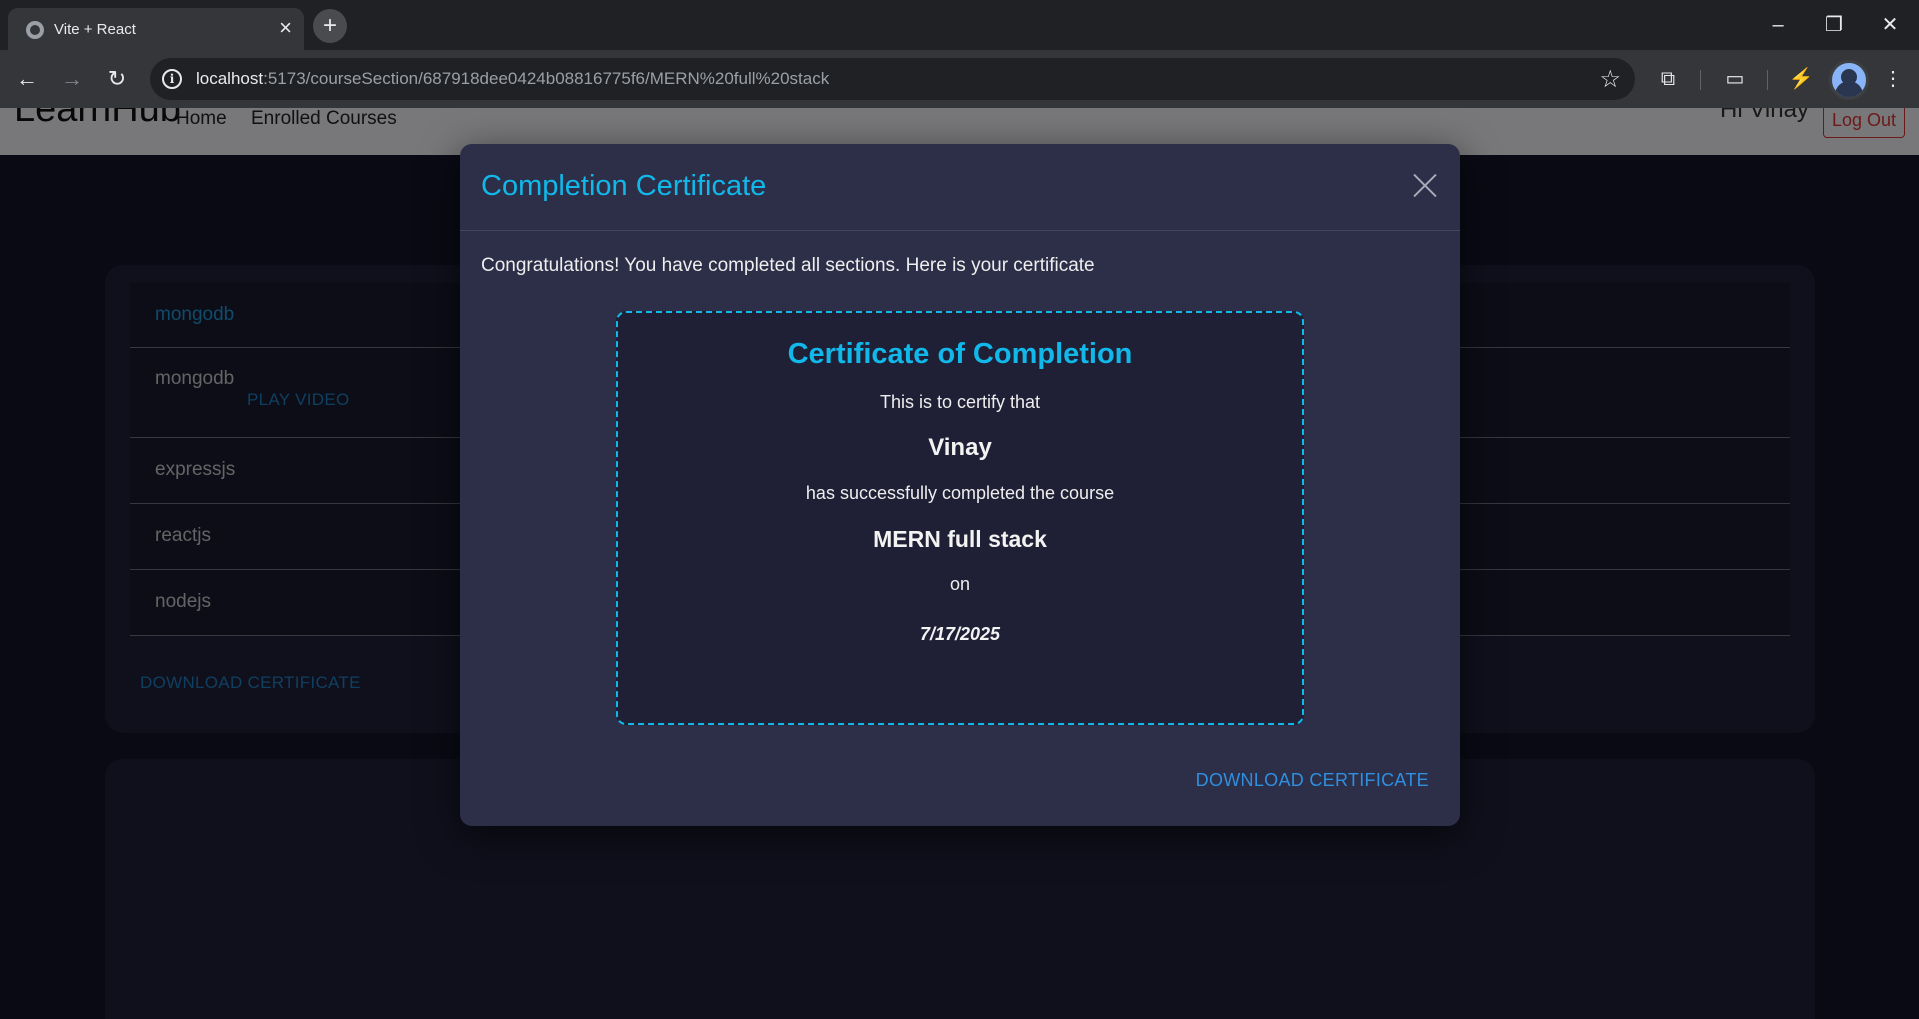 This screenshot has width=1919, height=1019. I want to click on new-tab-button: +, so click(330, 26).